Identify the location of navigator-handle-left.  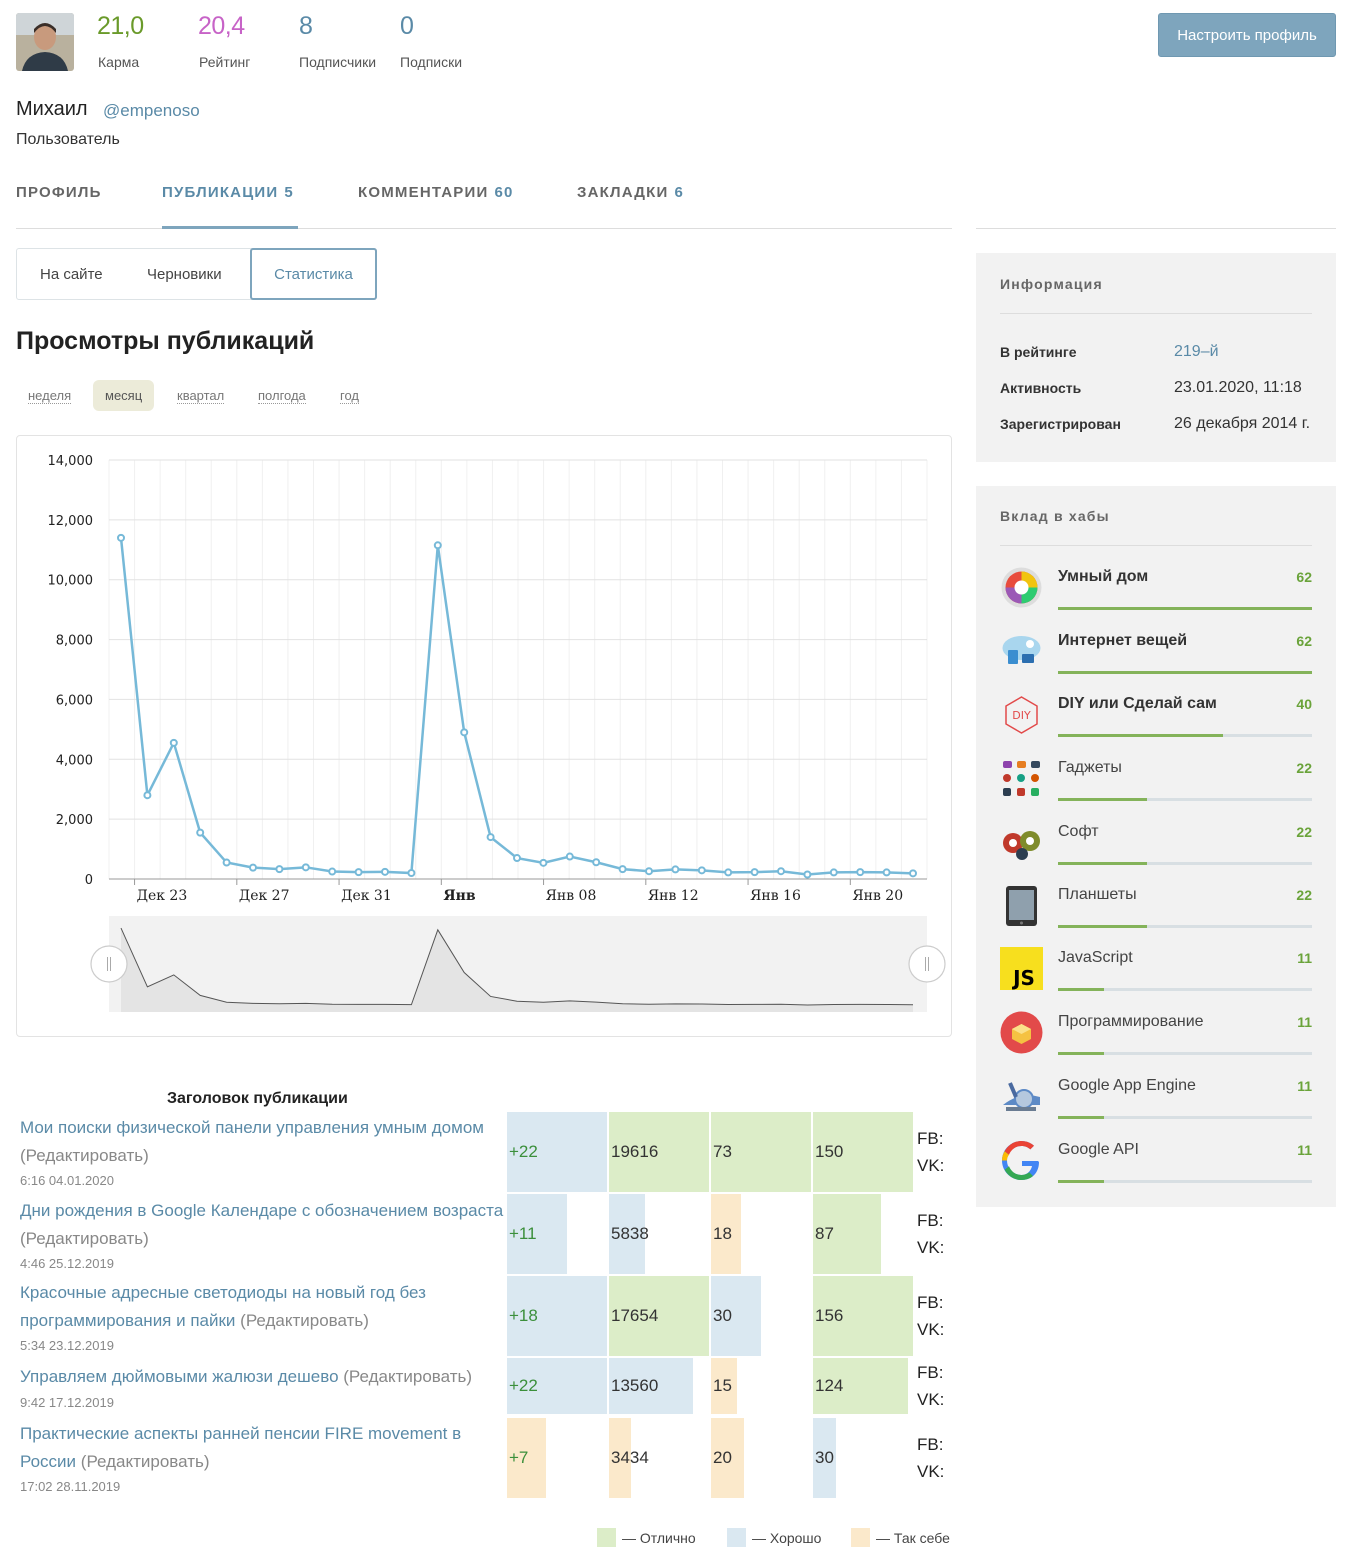
(109, 964).